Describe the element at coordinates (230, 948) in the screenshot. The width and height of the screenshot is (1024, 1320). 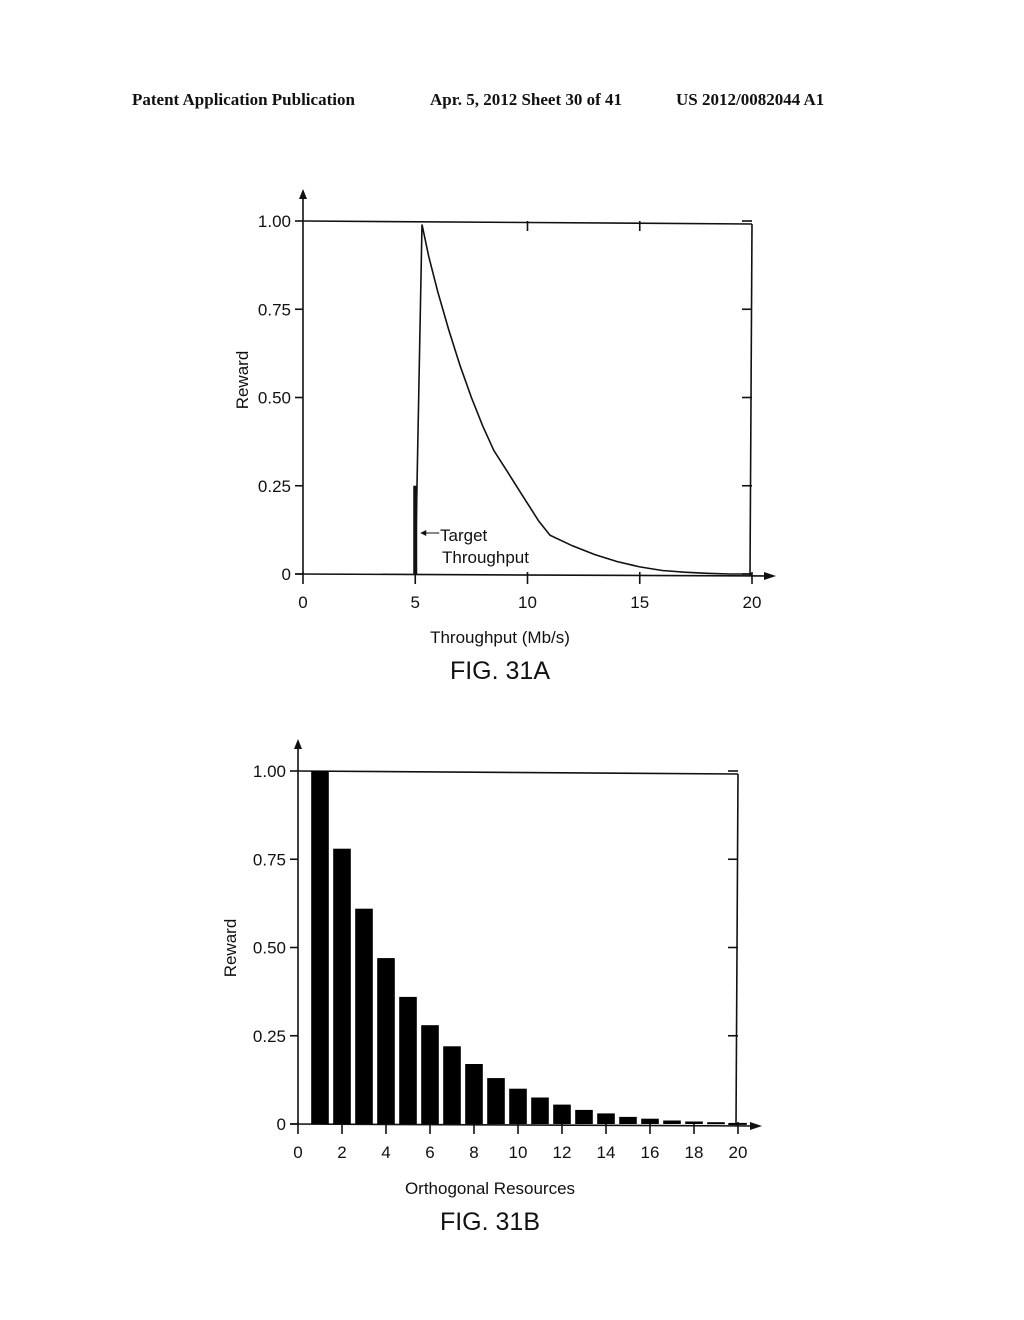
I see `fig31b-ylabel: Reward` at that location.